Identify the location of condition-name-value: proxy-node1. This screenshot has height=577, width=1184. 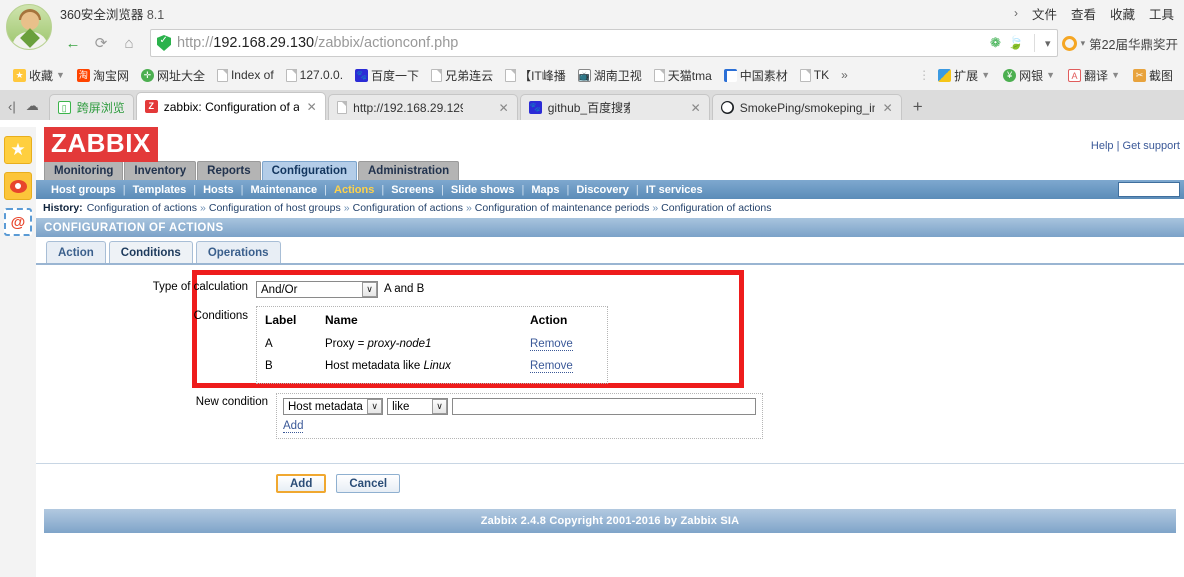
(399, 344).